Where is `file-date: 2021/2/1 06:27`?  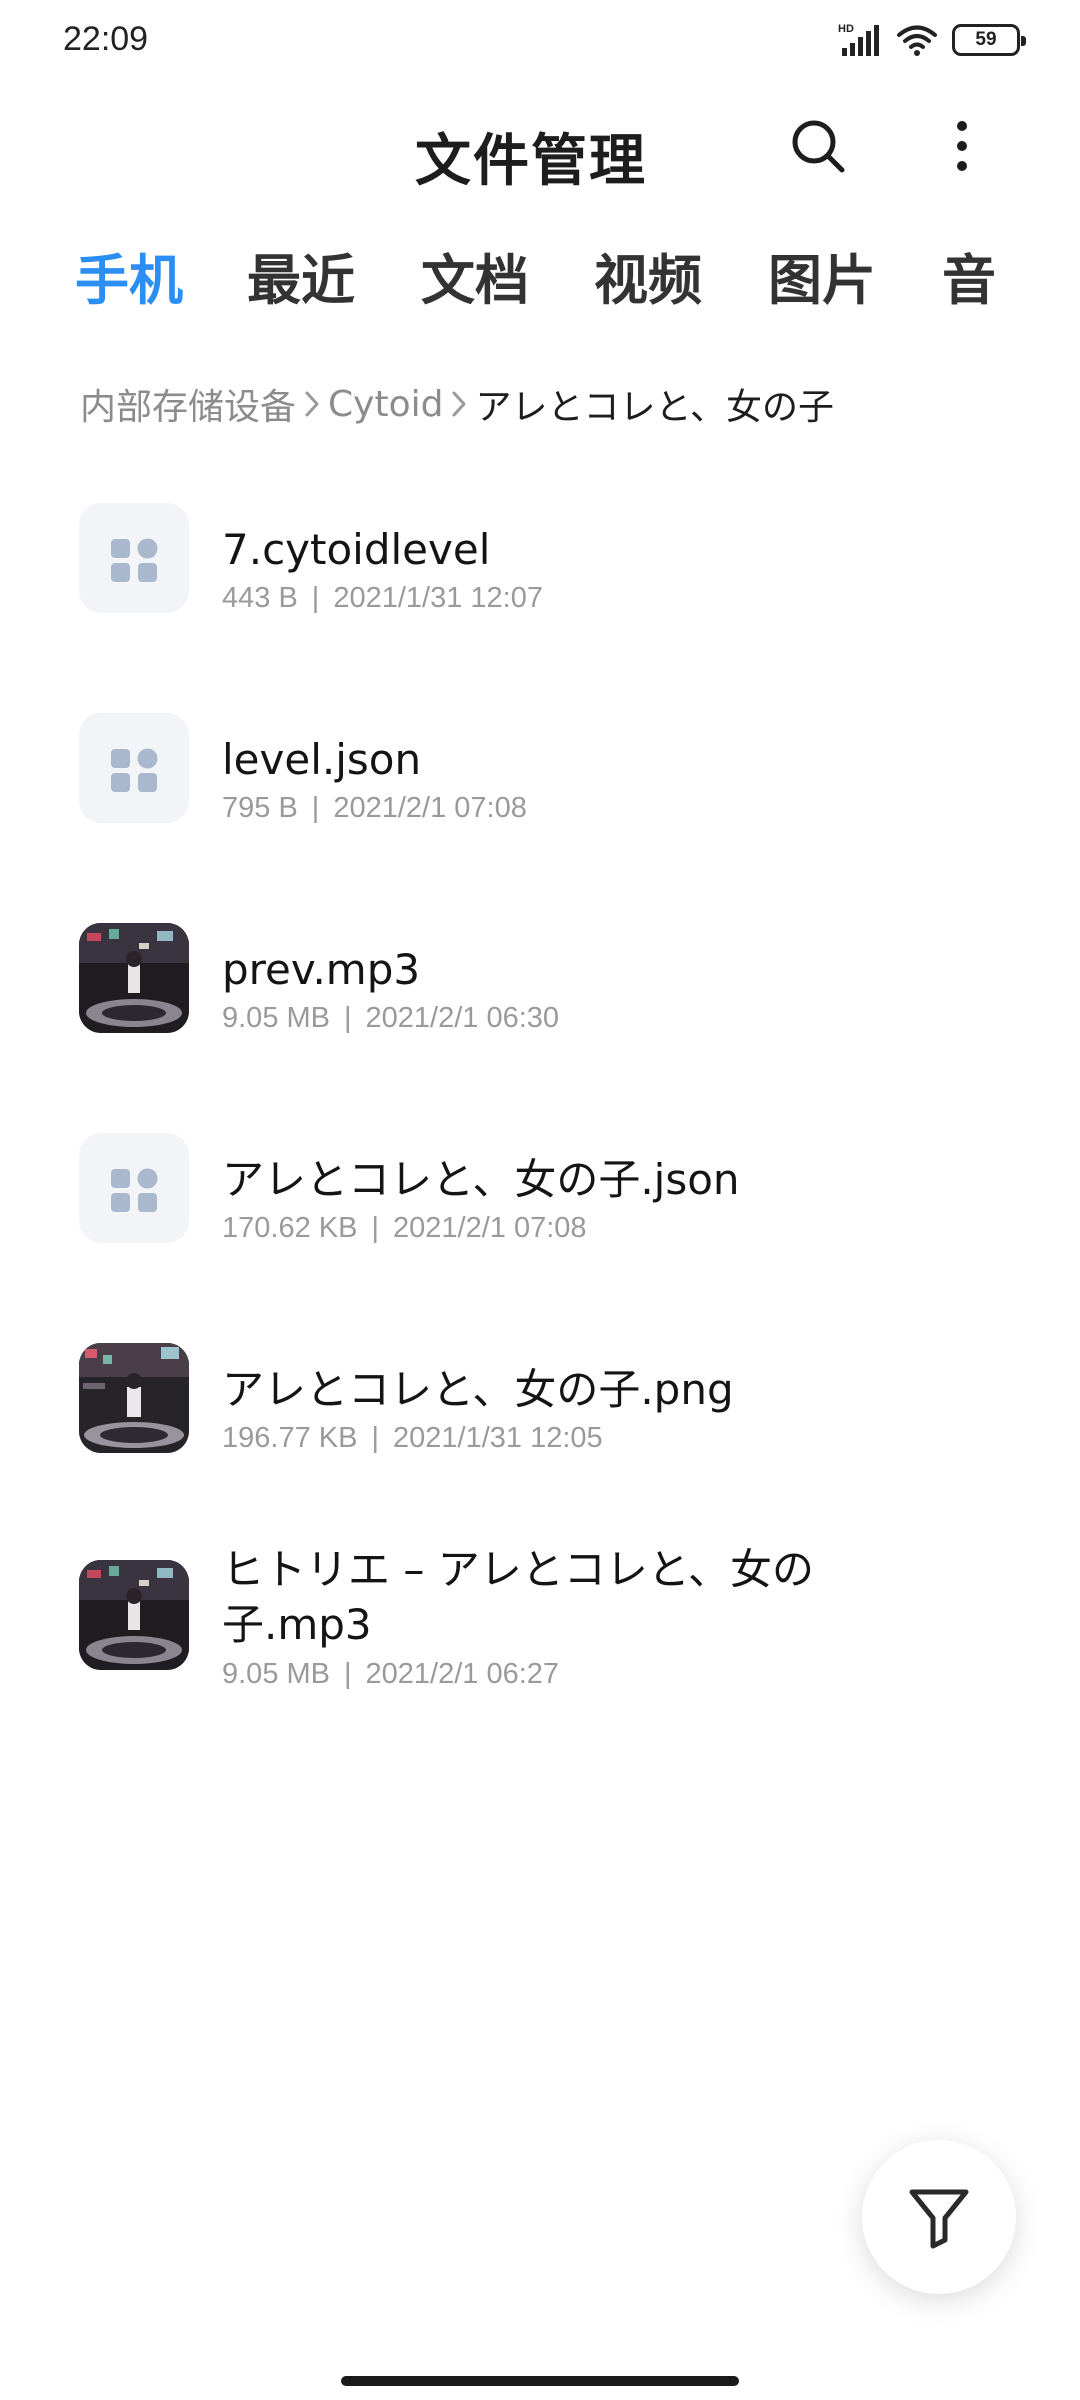
file-date: 2021/2/1 06:27 is located at coordinates (462, 1674).